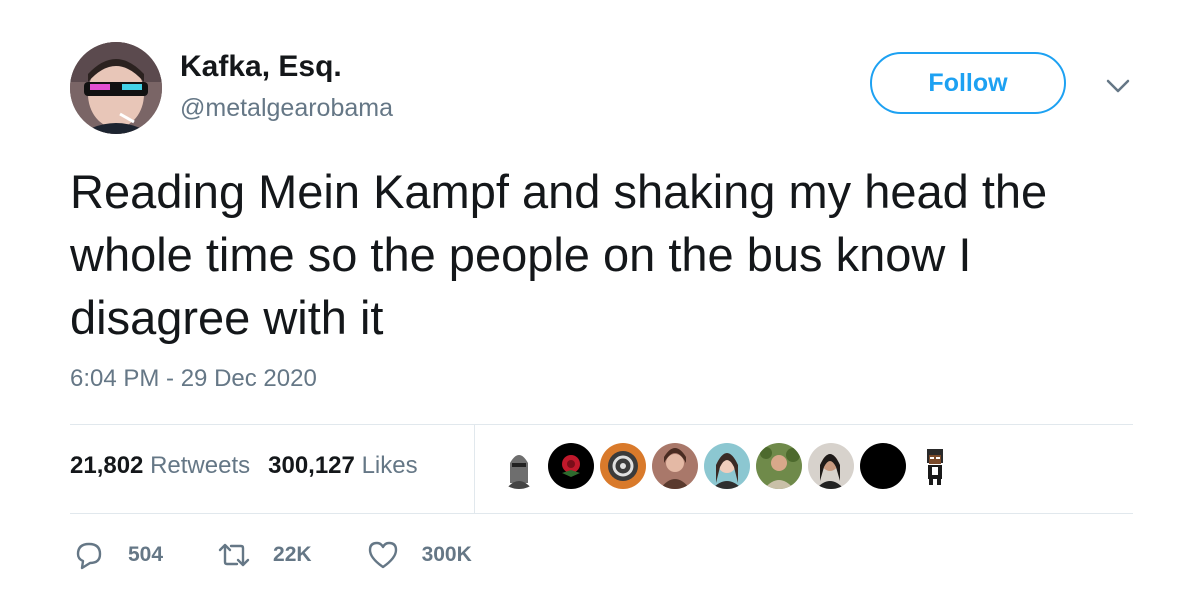  Describe the element at coordinates (419, 555) in the screenshot. I see `like-button: 300K` at that location.